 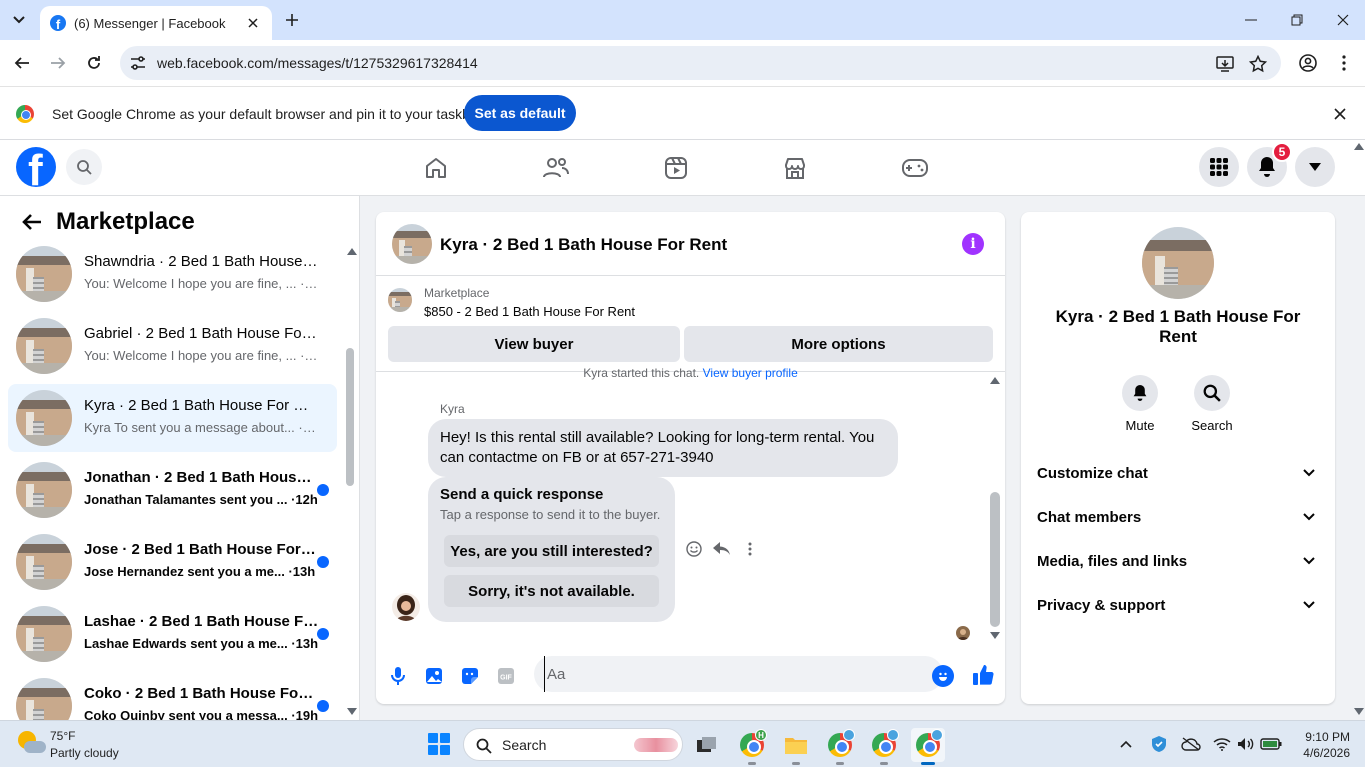 I want to click on react-emoji-icon, so click(x=694, y=549).